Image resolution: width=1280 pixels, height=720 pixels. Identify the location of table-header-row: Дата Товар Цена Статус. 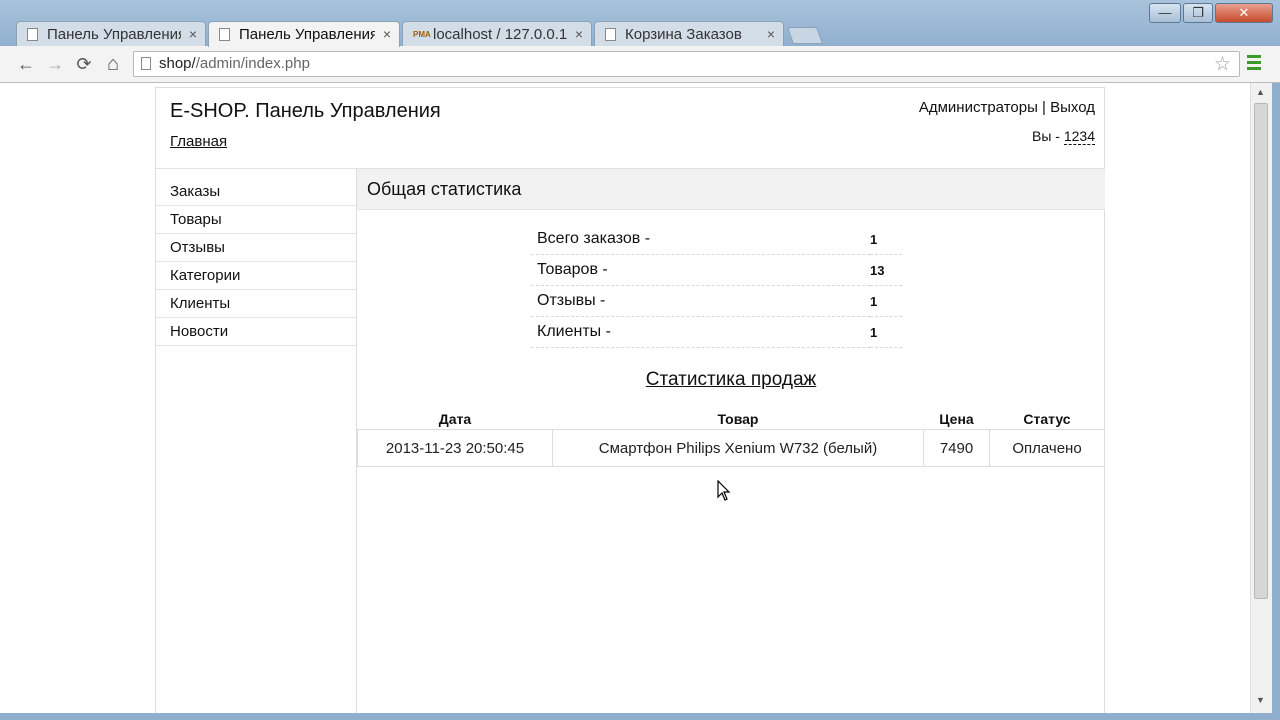
(731, 419).